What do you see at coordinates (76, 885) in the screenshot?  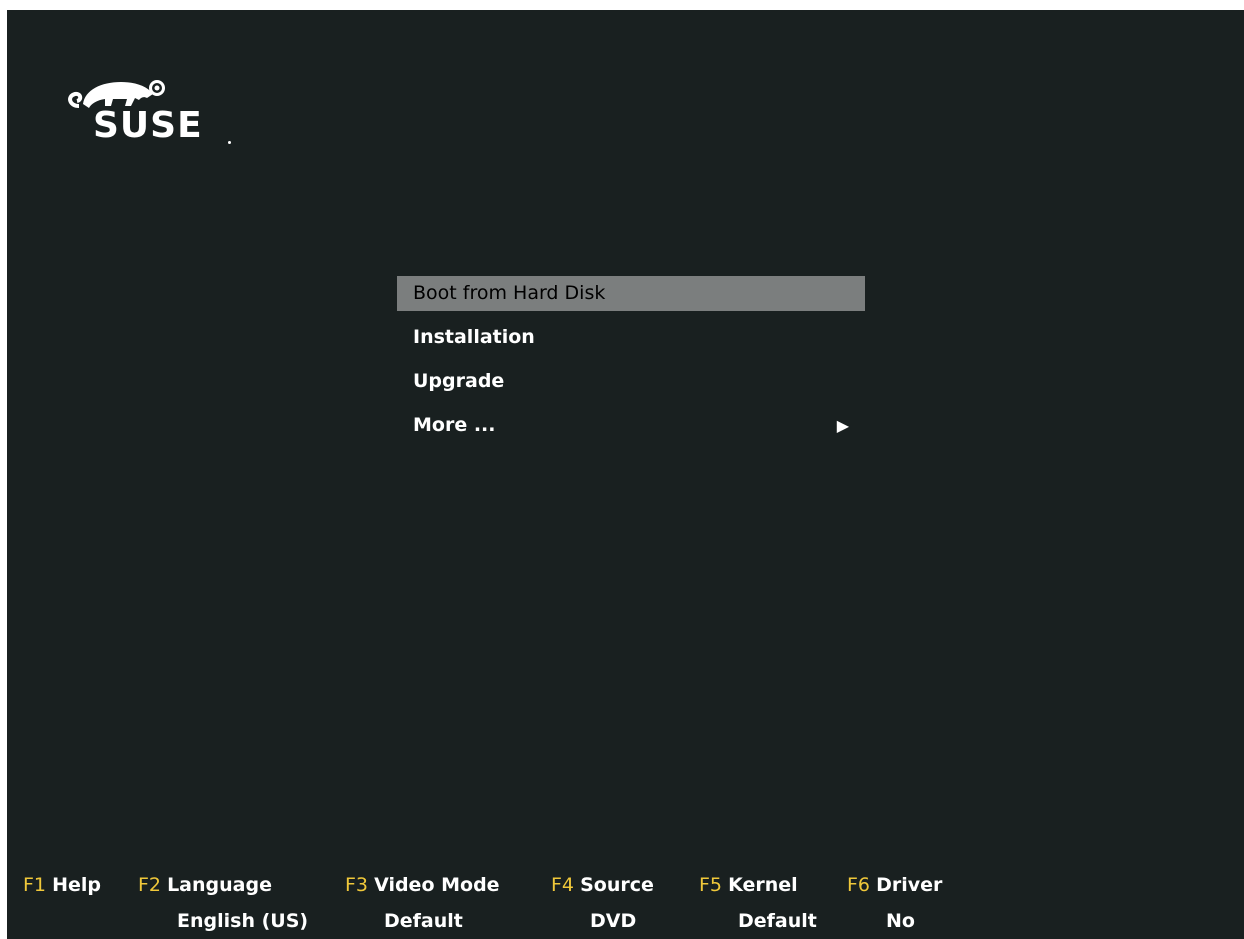 I see `fkey-label: Help` at bounding box center [76, 885].